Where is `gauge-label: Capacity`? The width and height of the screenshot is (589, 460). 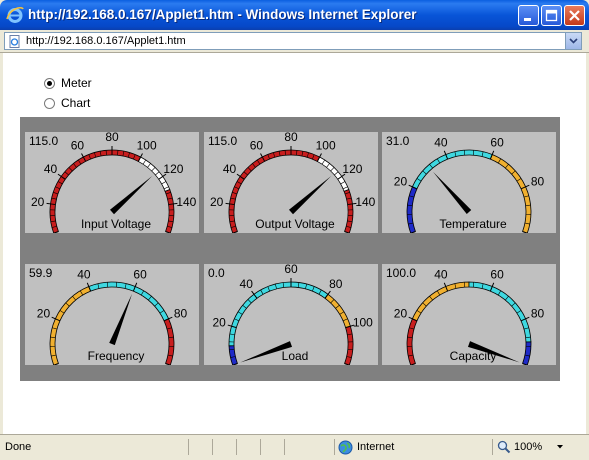 gauge-label: Capacity is located at coordinates (473, 356).